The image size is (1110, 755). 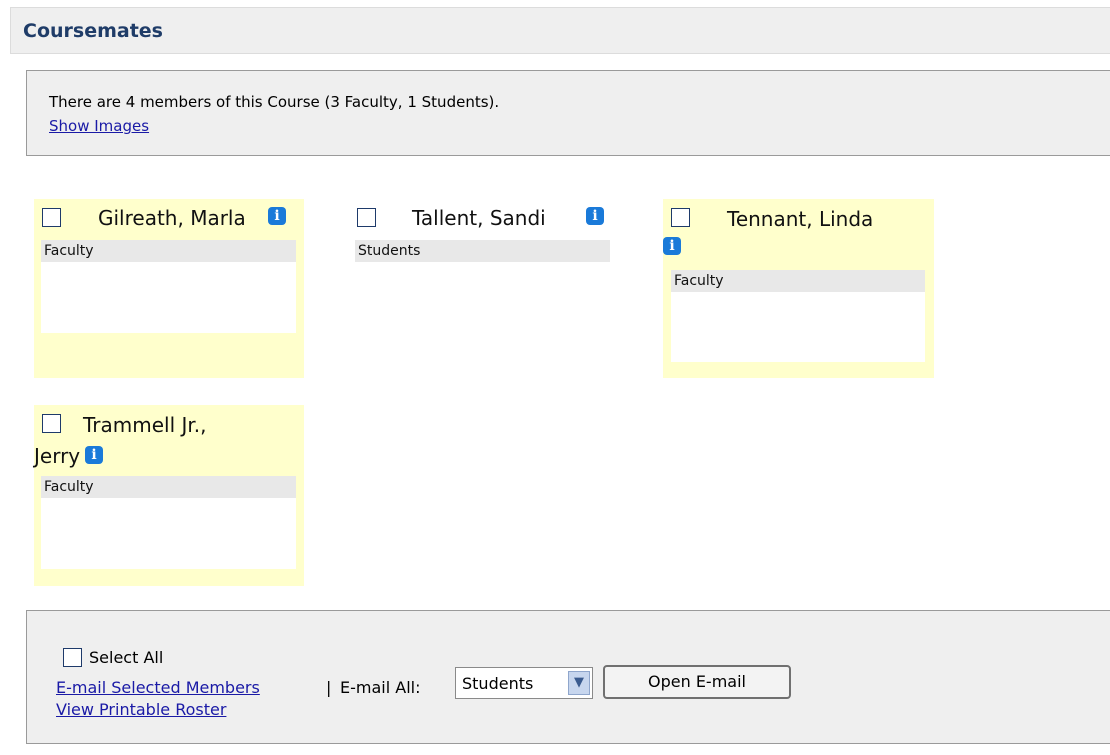 What do you see at coordinates (172, 218) in the screenshot?
I see `member-name: Gilreath, Marla` at bounding box center [172, 218].